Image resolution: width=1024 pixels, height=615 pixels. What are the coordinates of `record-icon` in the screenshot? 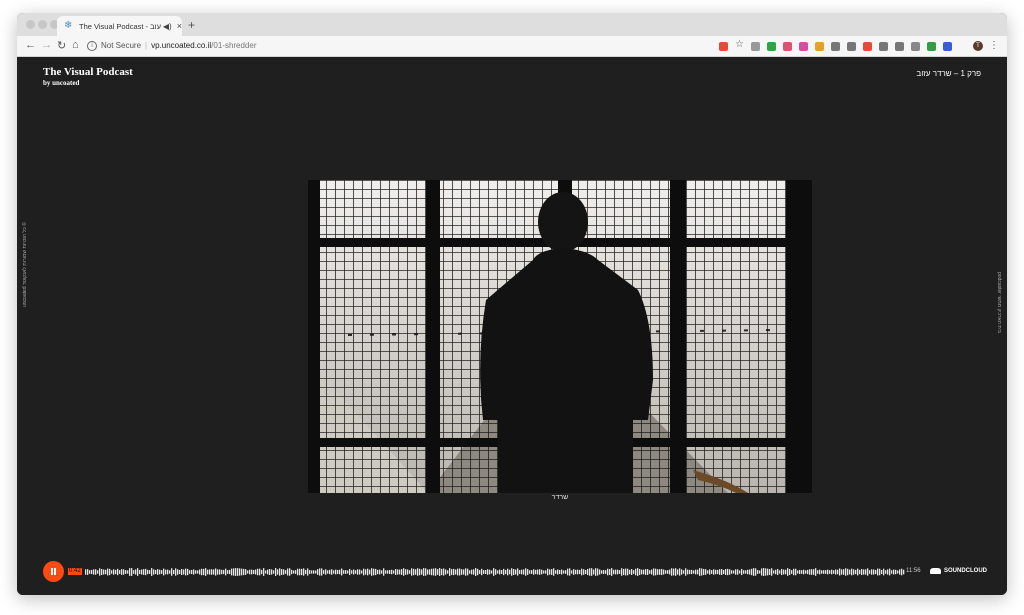 It's located at (883, 46).